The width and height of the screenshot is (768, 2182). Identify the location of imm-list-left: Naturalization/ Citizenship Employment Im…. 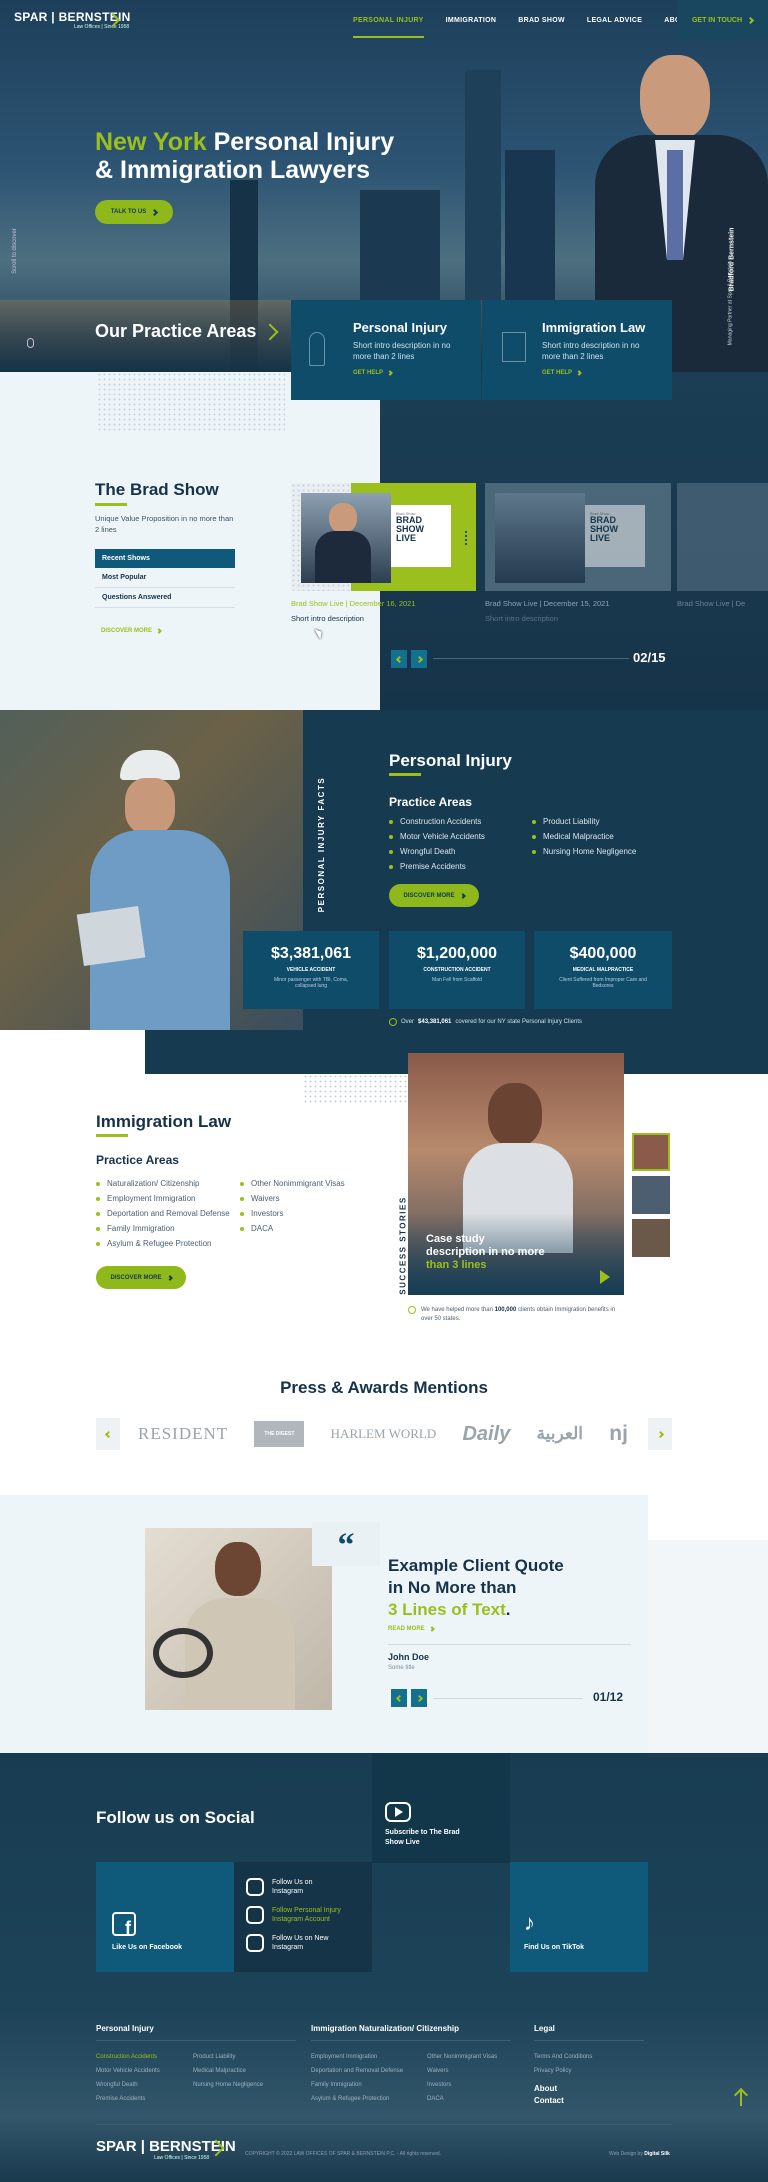
(163, 1216).